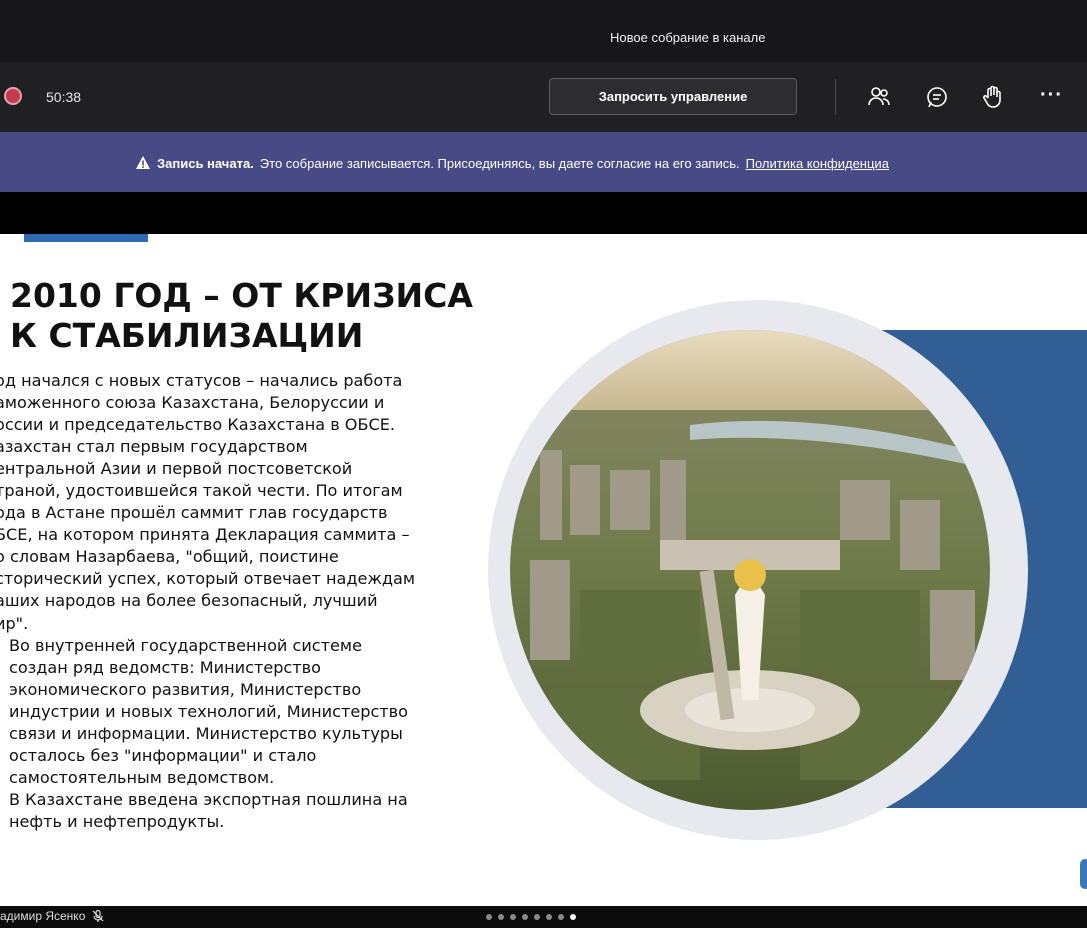 Image resolution: width=1087 pixels, height=928 pixels. I want to click on slide-text-line: ентральной Азии и первой постсоветской, so click(176, 469).